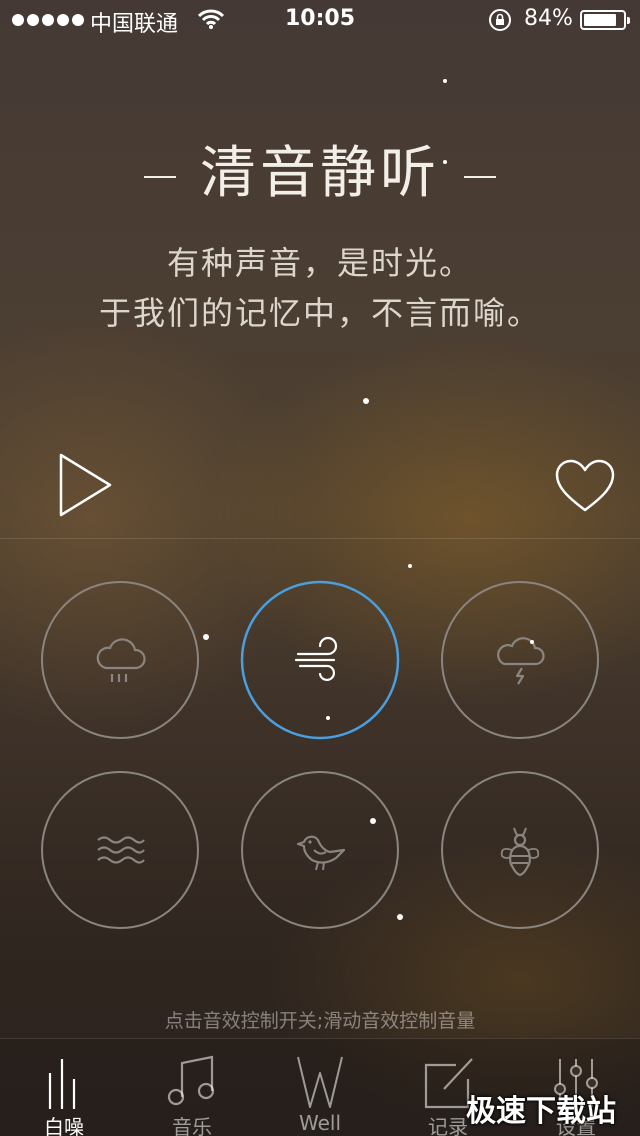 The width and height of the screenshot is (640, 1136). I want to click on sound-wind-button, so click(320, 660).